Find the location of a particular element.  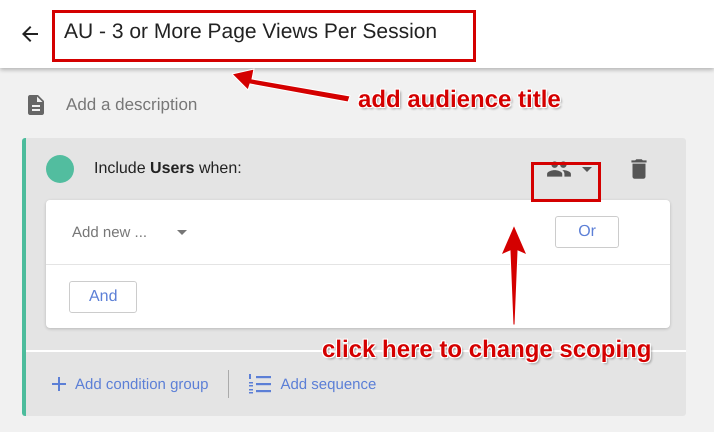

numbered-list-icon is located at coordinates (260, 384).